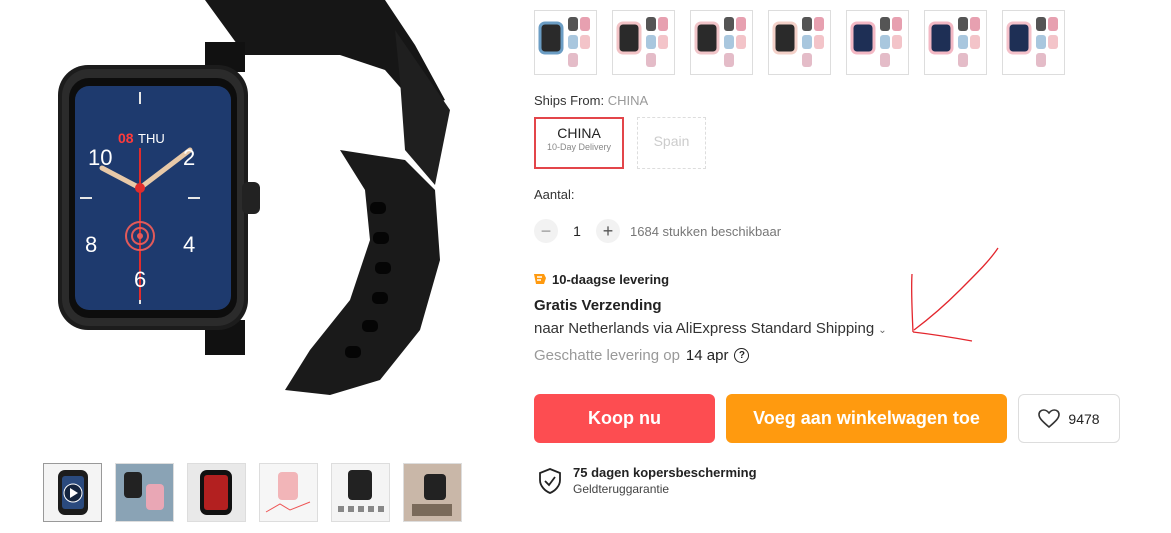  What do you see at coordinates (665, 472) in the screenshot?
I see `buyer-protection-title: 75 dagen kopersbescherming` at bounding box center [665, 472].